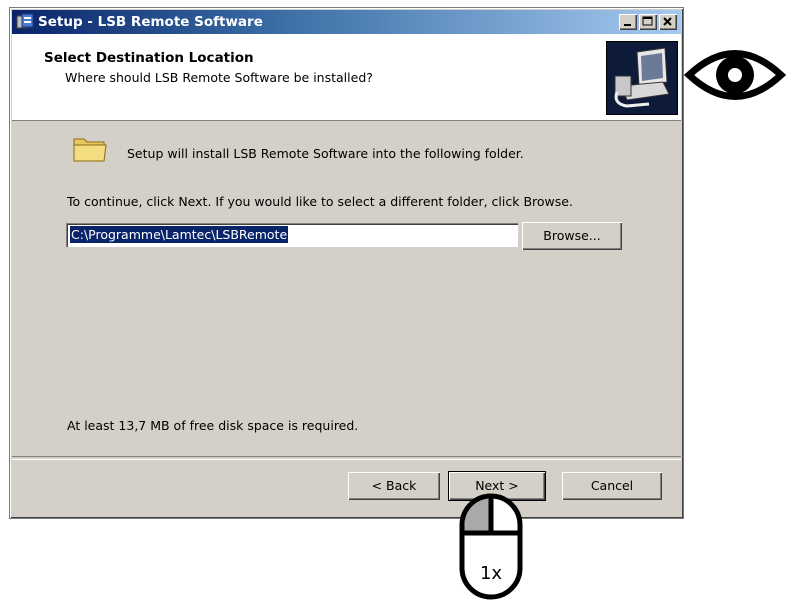 This screenshot has width=791, height=600. I want to click on page-title: Select Destination Location, so click(149, 58).